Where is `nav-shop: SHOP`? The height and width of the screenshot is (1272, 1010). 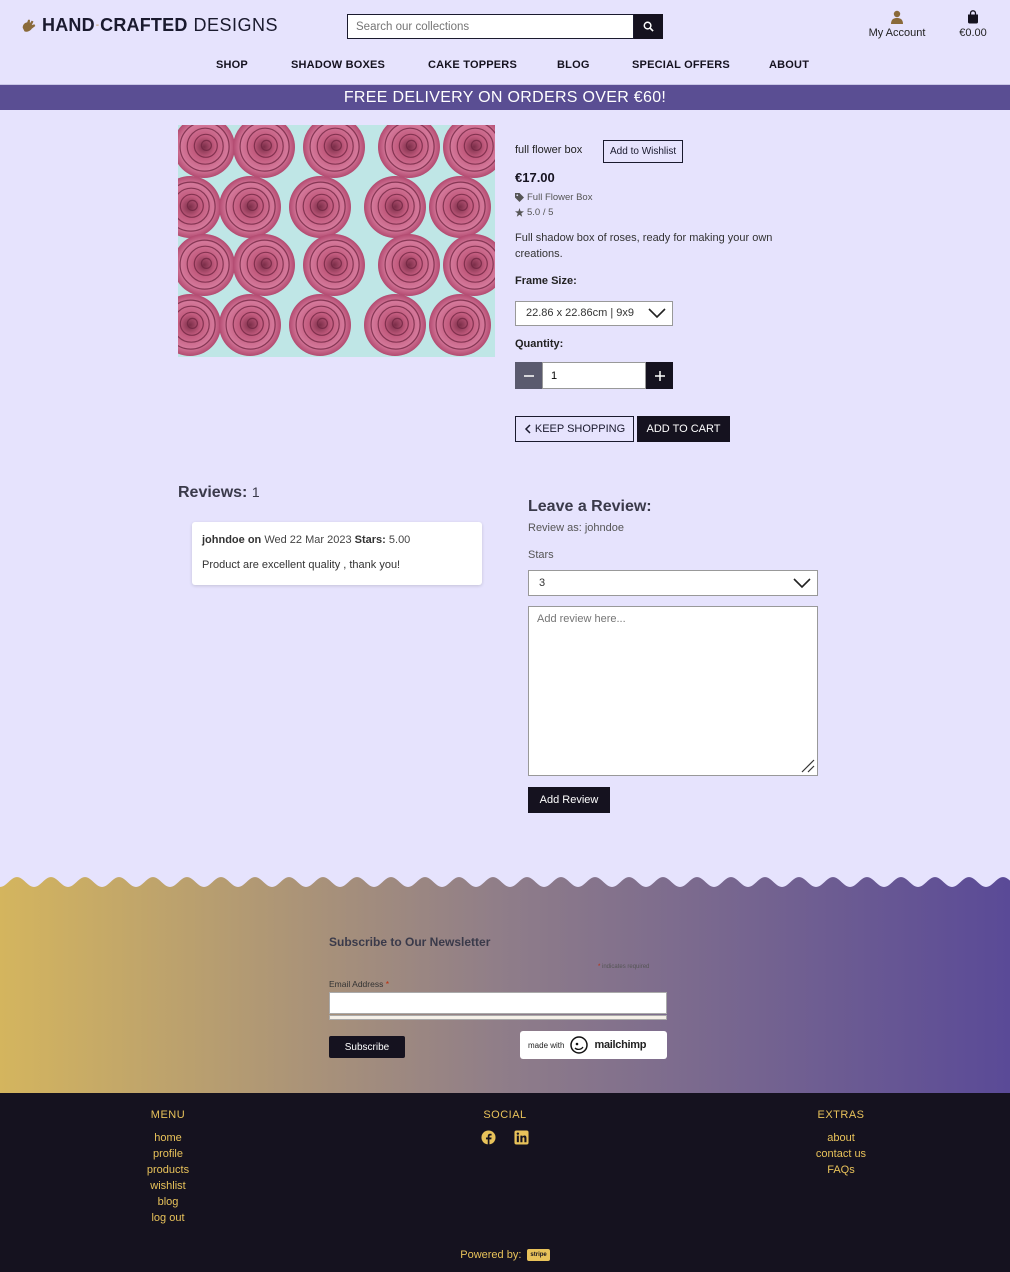 nav-shop: SHOP is located at coordinates (232, 65).